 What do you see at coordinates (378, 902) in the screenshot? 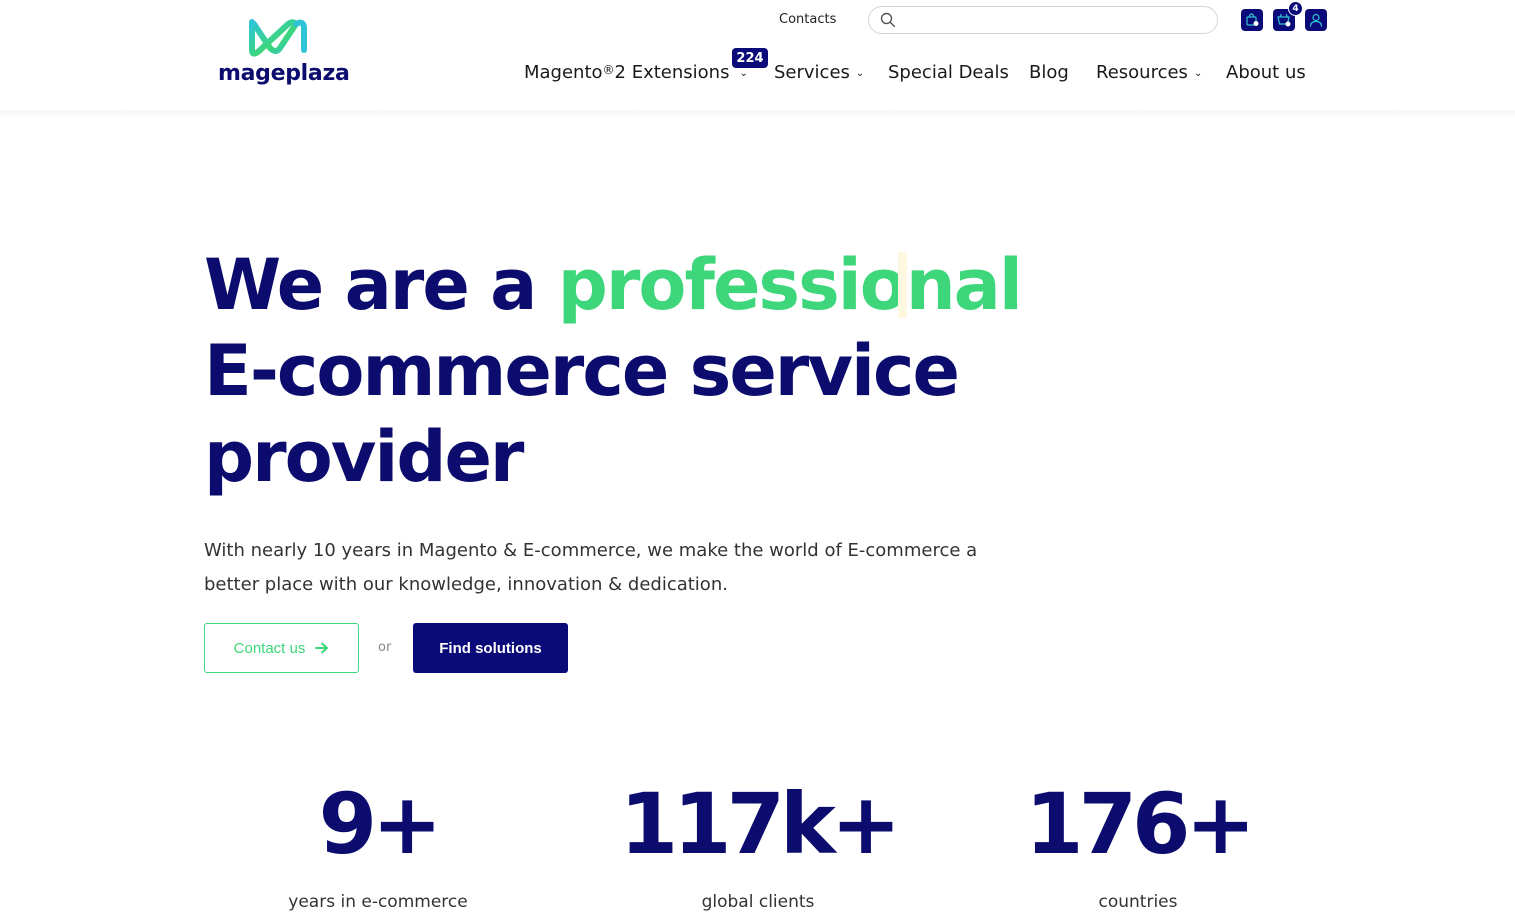
I see `stat-label: years in e-commerce` at bounding box center [378, 902].